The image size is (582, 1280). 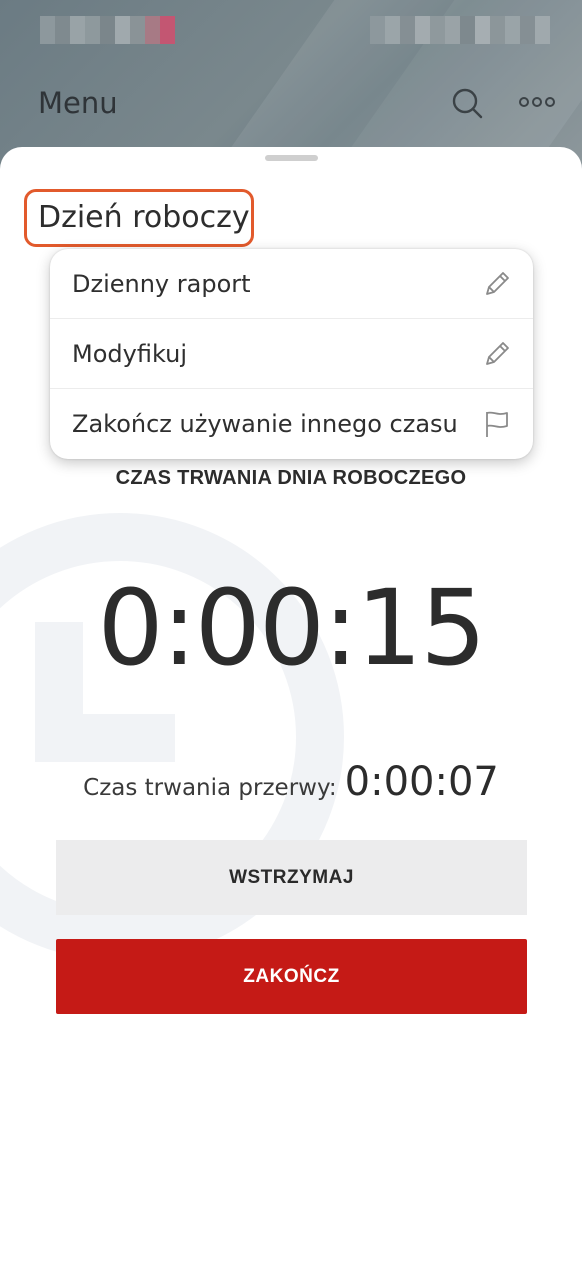 What do you see at coordinates (161, 283) in the screenshot?
I see `menu-item-label: Dzienny raport` at bounding box center [161, 283].